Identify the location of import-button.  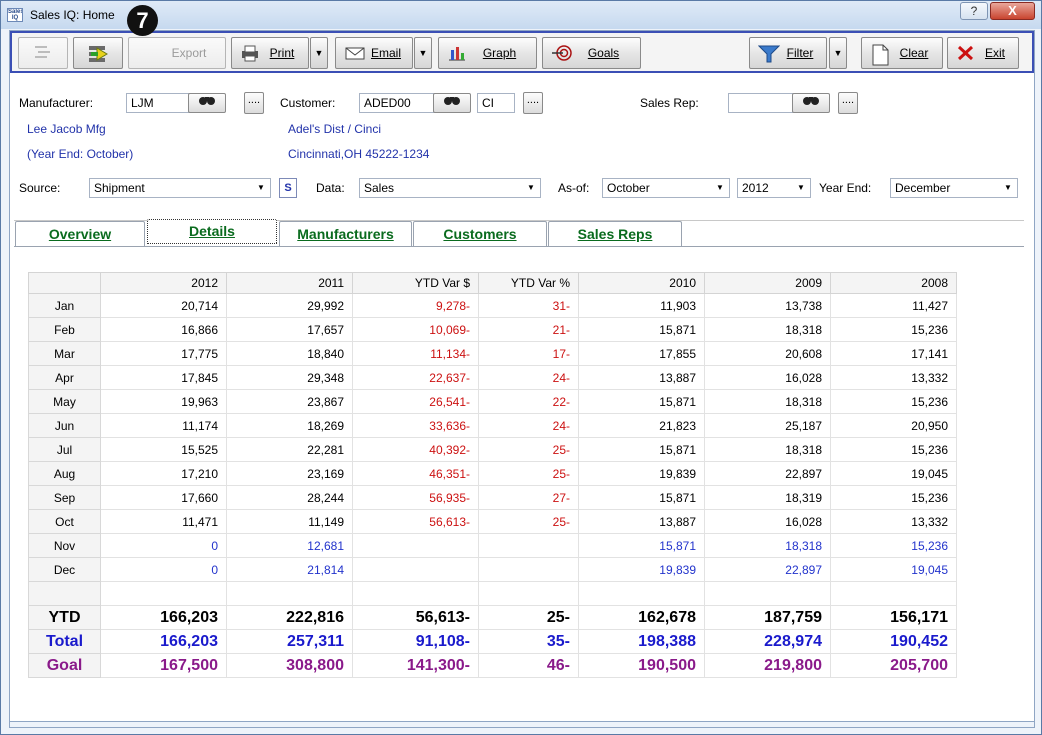
(98, 53).